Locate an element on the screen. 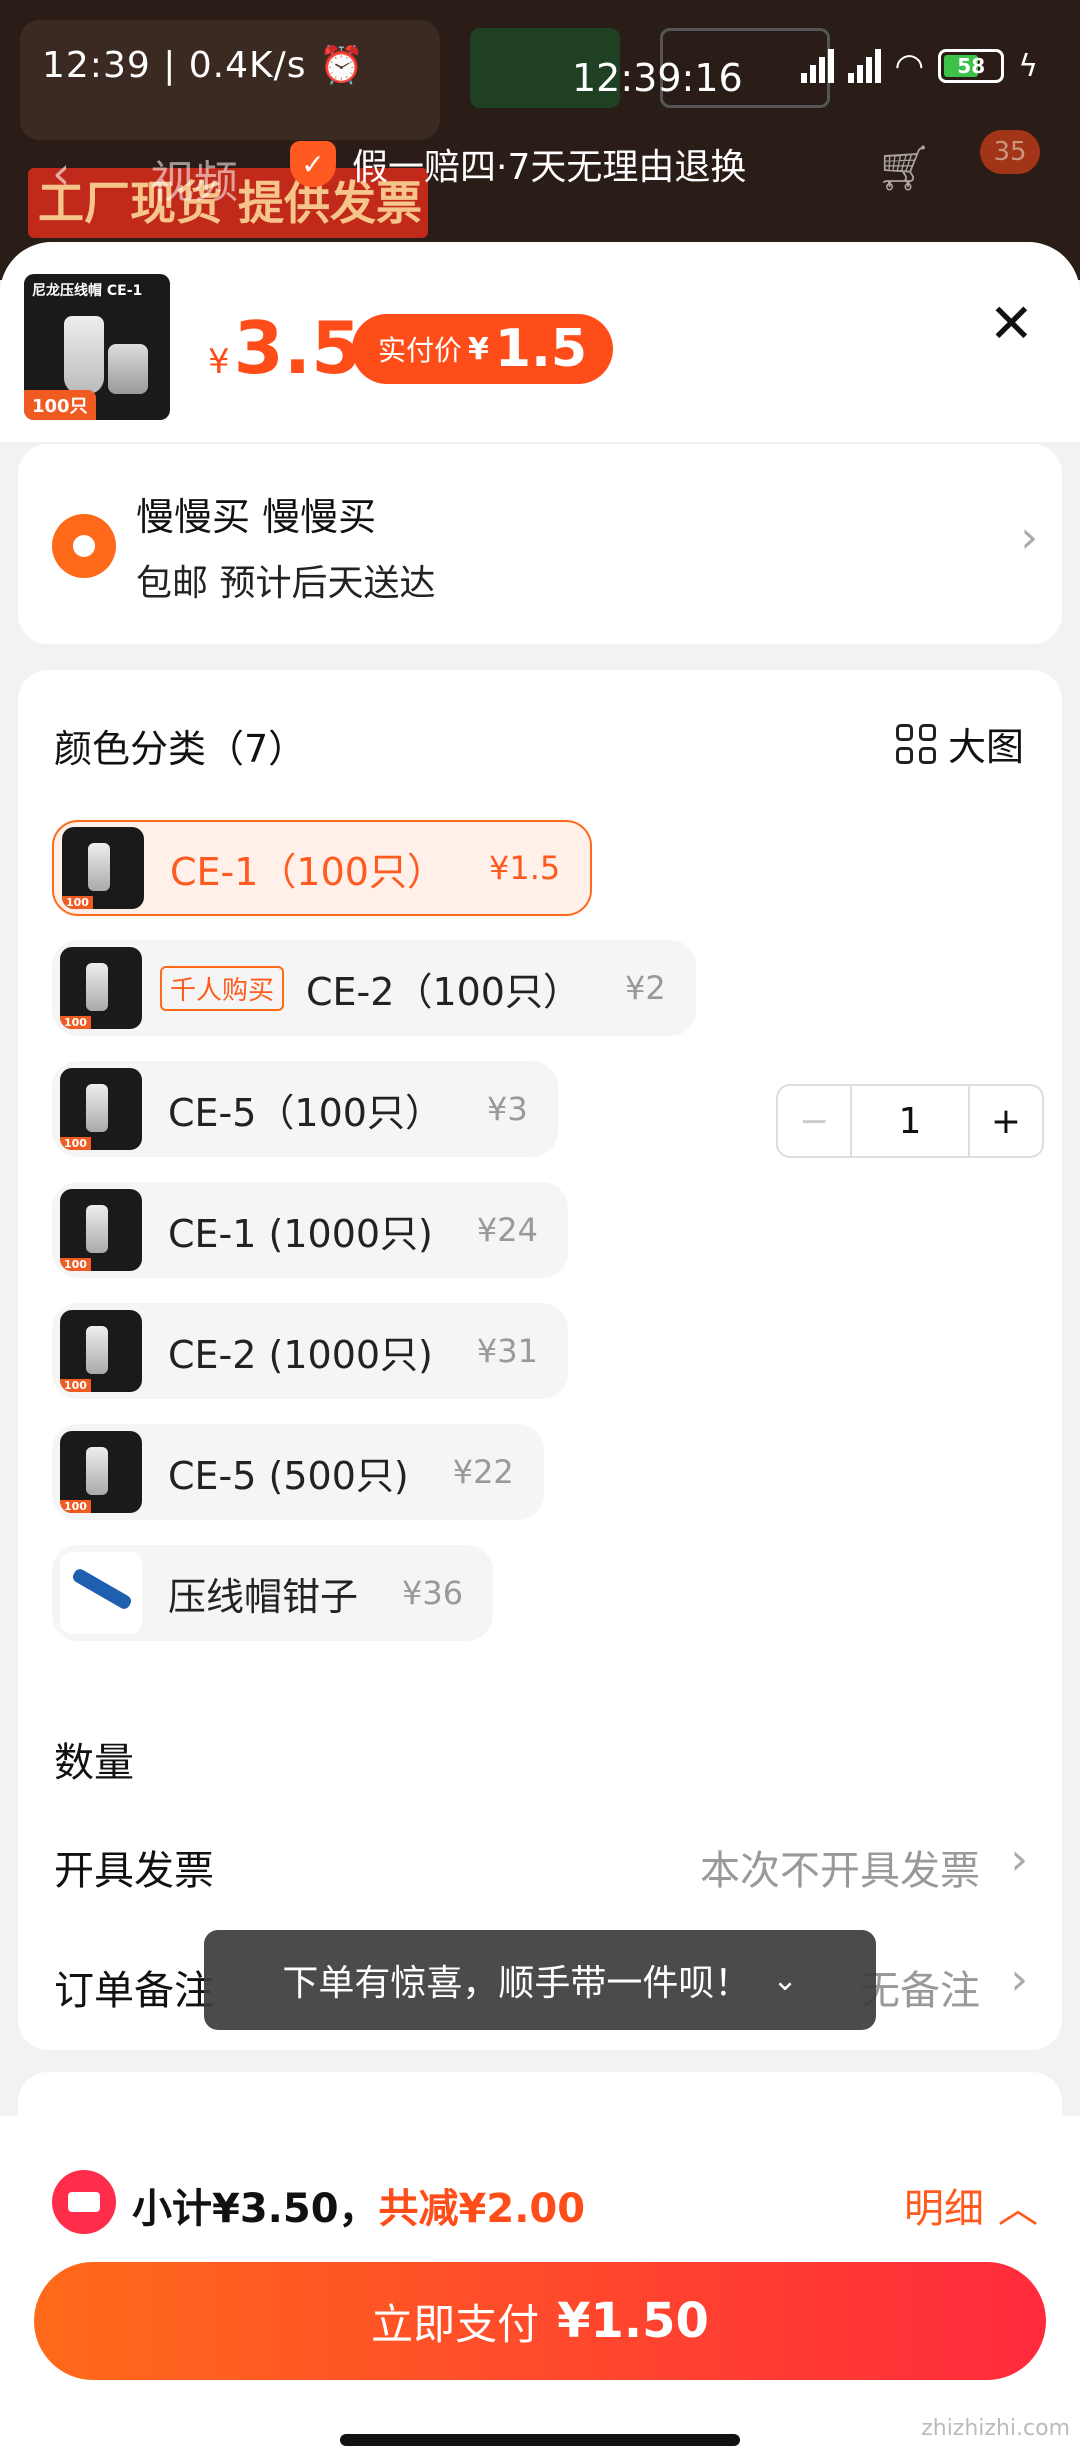  sheet-header: 尼龙压线帽 CE-1 100只 ¥ 3.5 实付价 ¥ 1.5 ✕ is located at coordinates (540, 342).